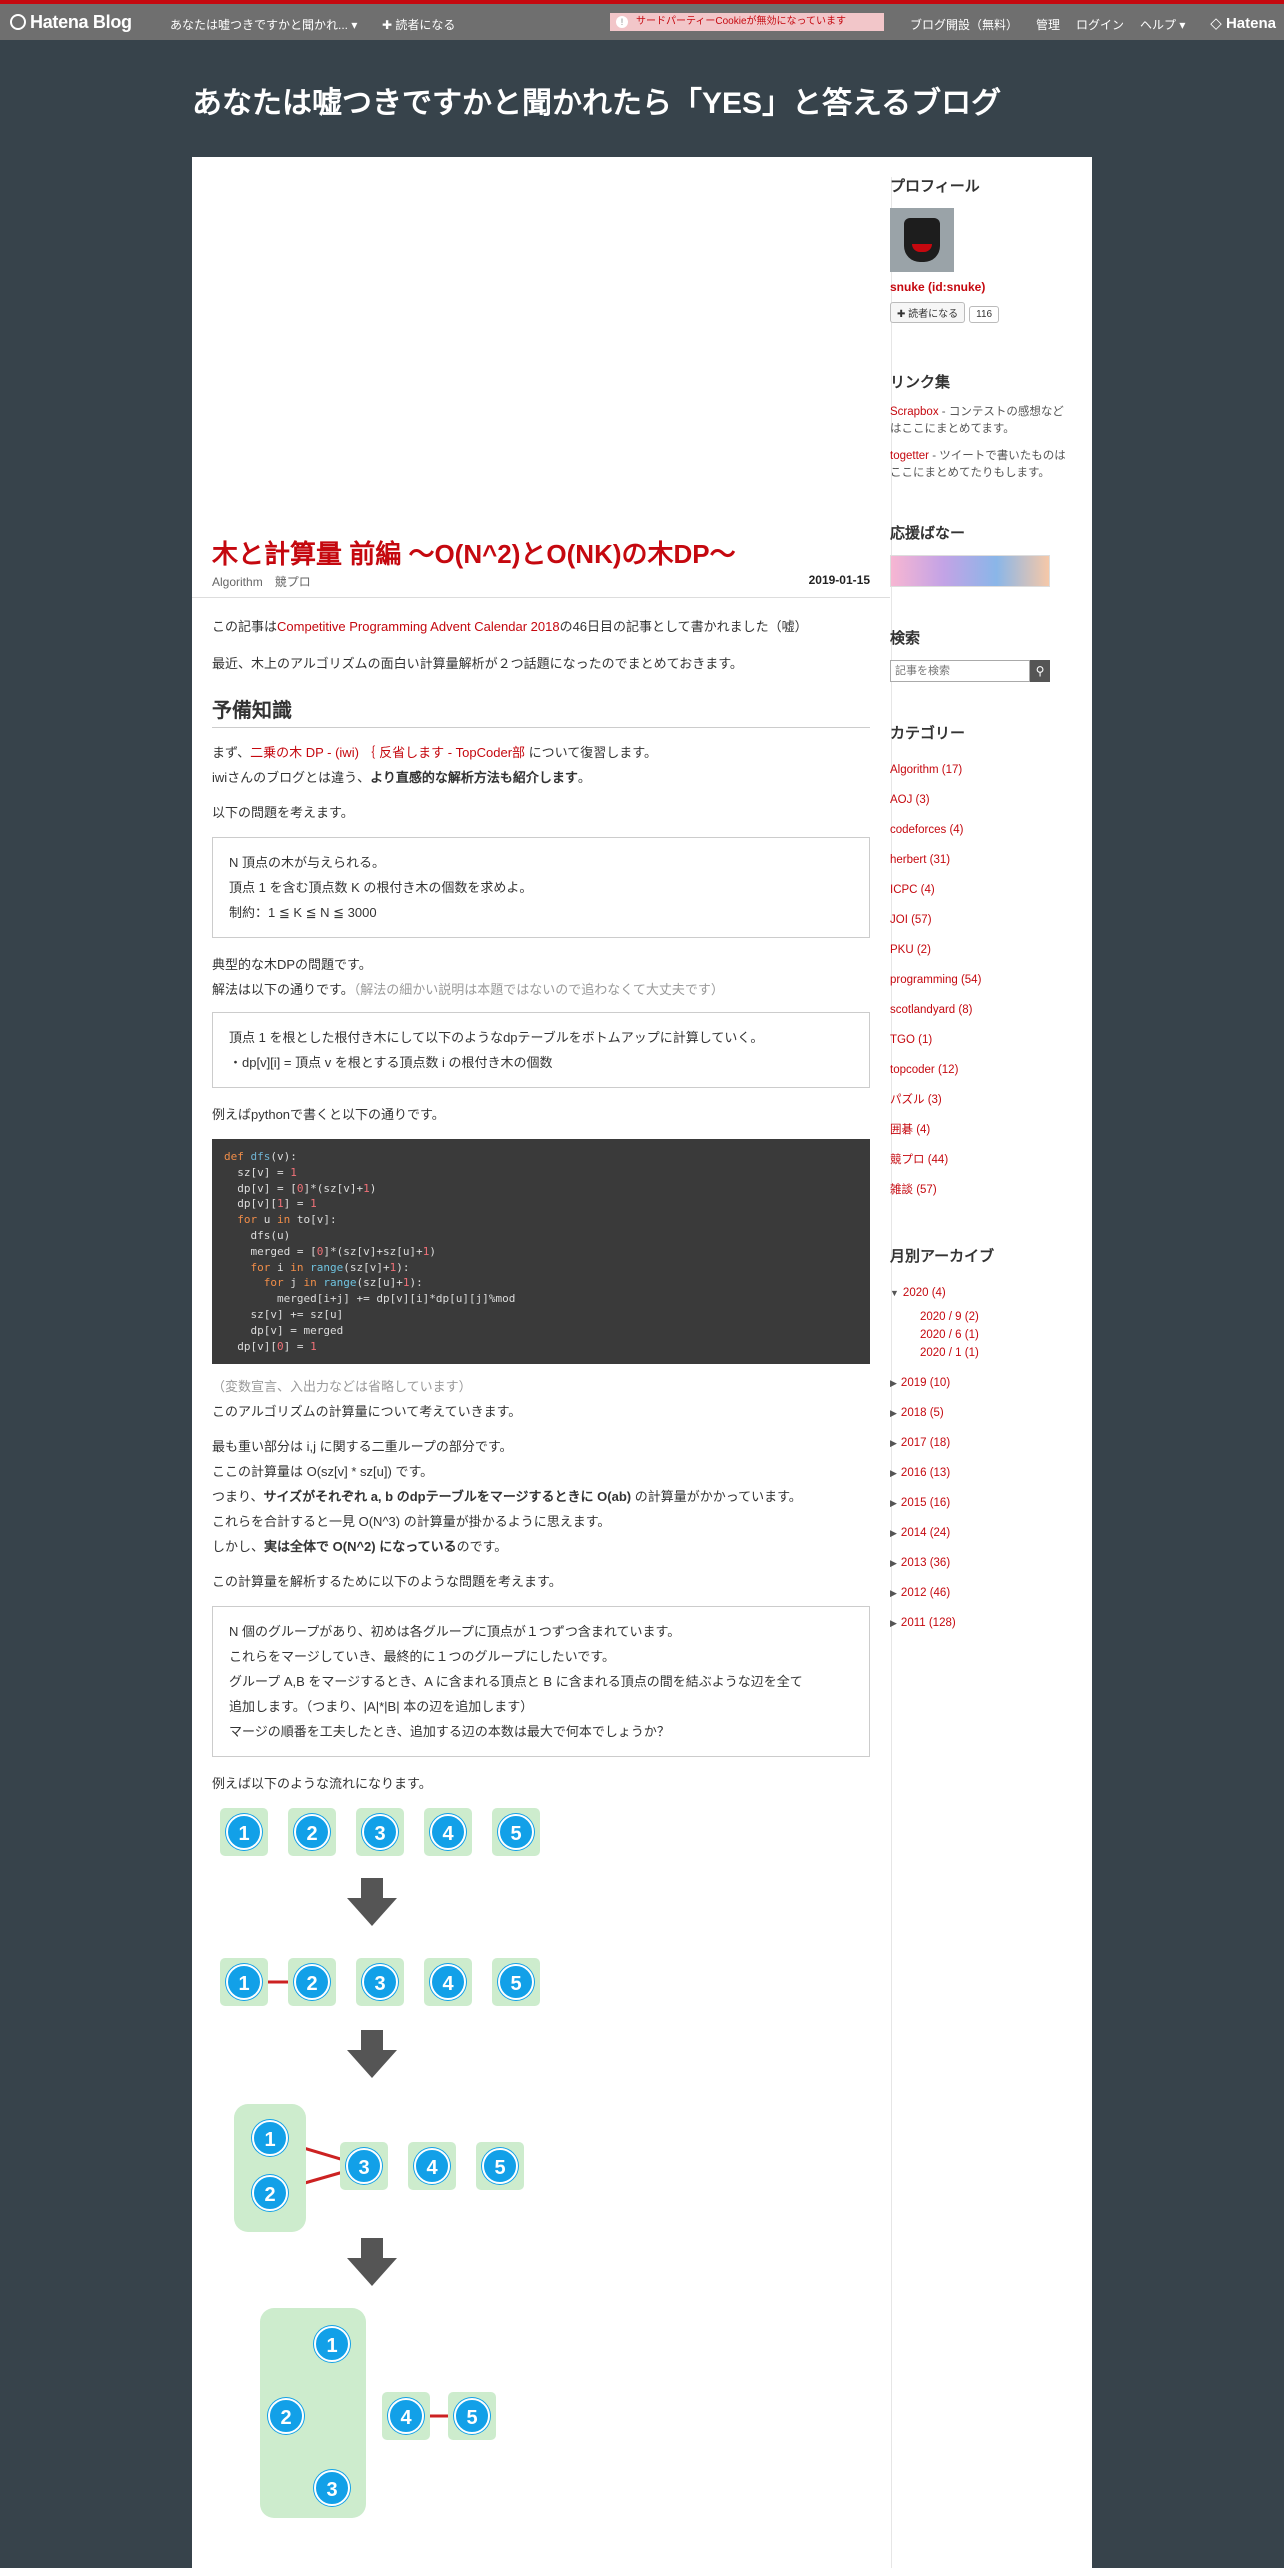 The width and height of the screenshot is (1284, 2568). What do you see at coordinates (237, 582) in the screenshot?
I see `category-link-algorithm: Algorithm` at bounding box center [237, 582].